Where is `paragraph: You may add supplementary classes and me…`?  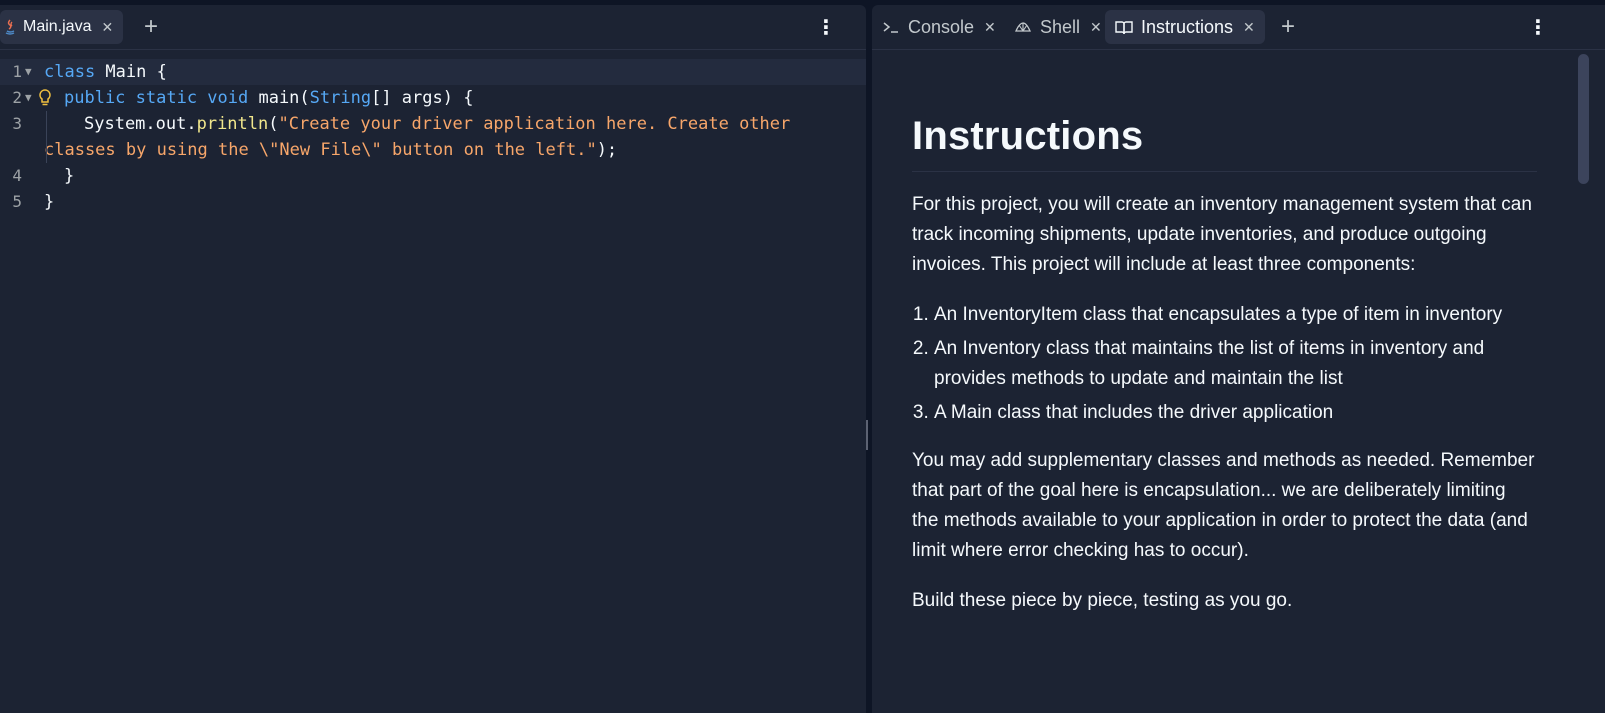
paragraph: You may add supplementary classes and me… is located at coordinates (1223, 505).